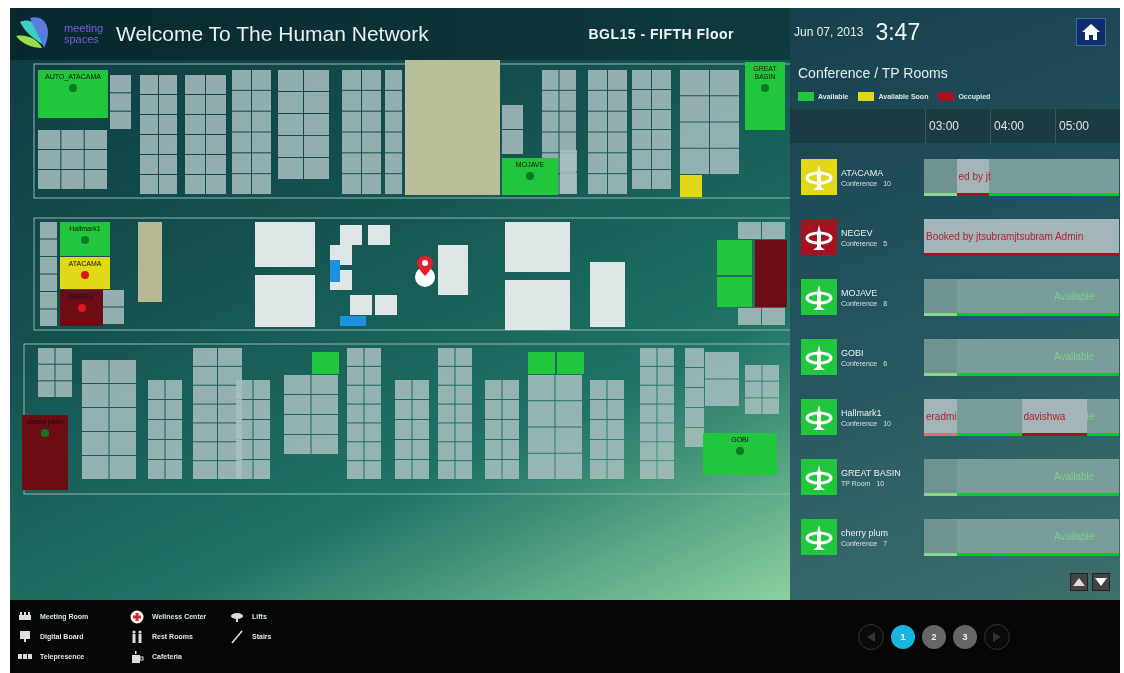 The image size is (1124, 673). I want to click on medical-cross-icon, so click(137, 616).